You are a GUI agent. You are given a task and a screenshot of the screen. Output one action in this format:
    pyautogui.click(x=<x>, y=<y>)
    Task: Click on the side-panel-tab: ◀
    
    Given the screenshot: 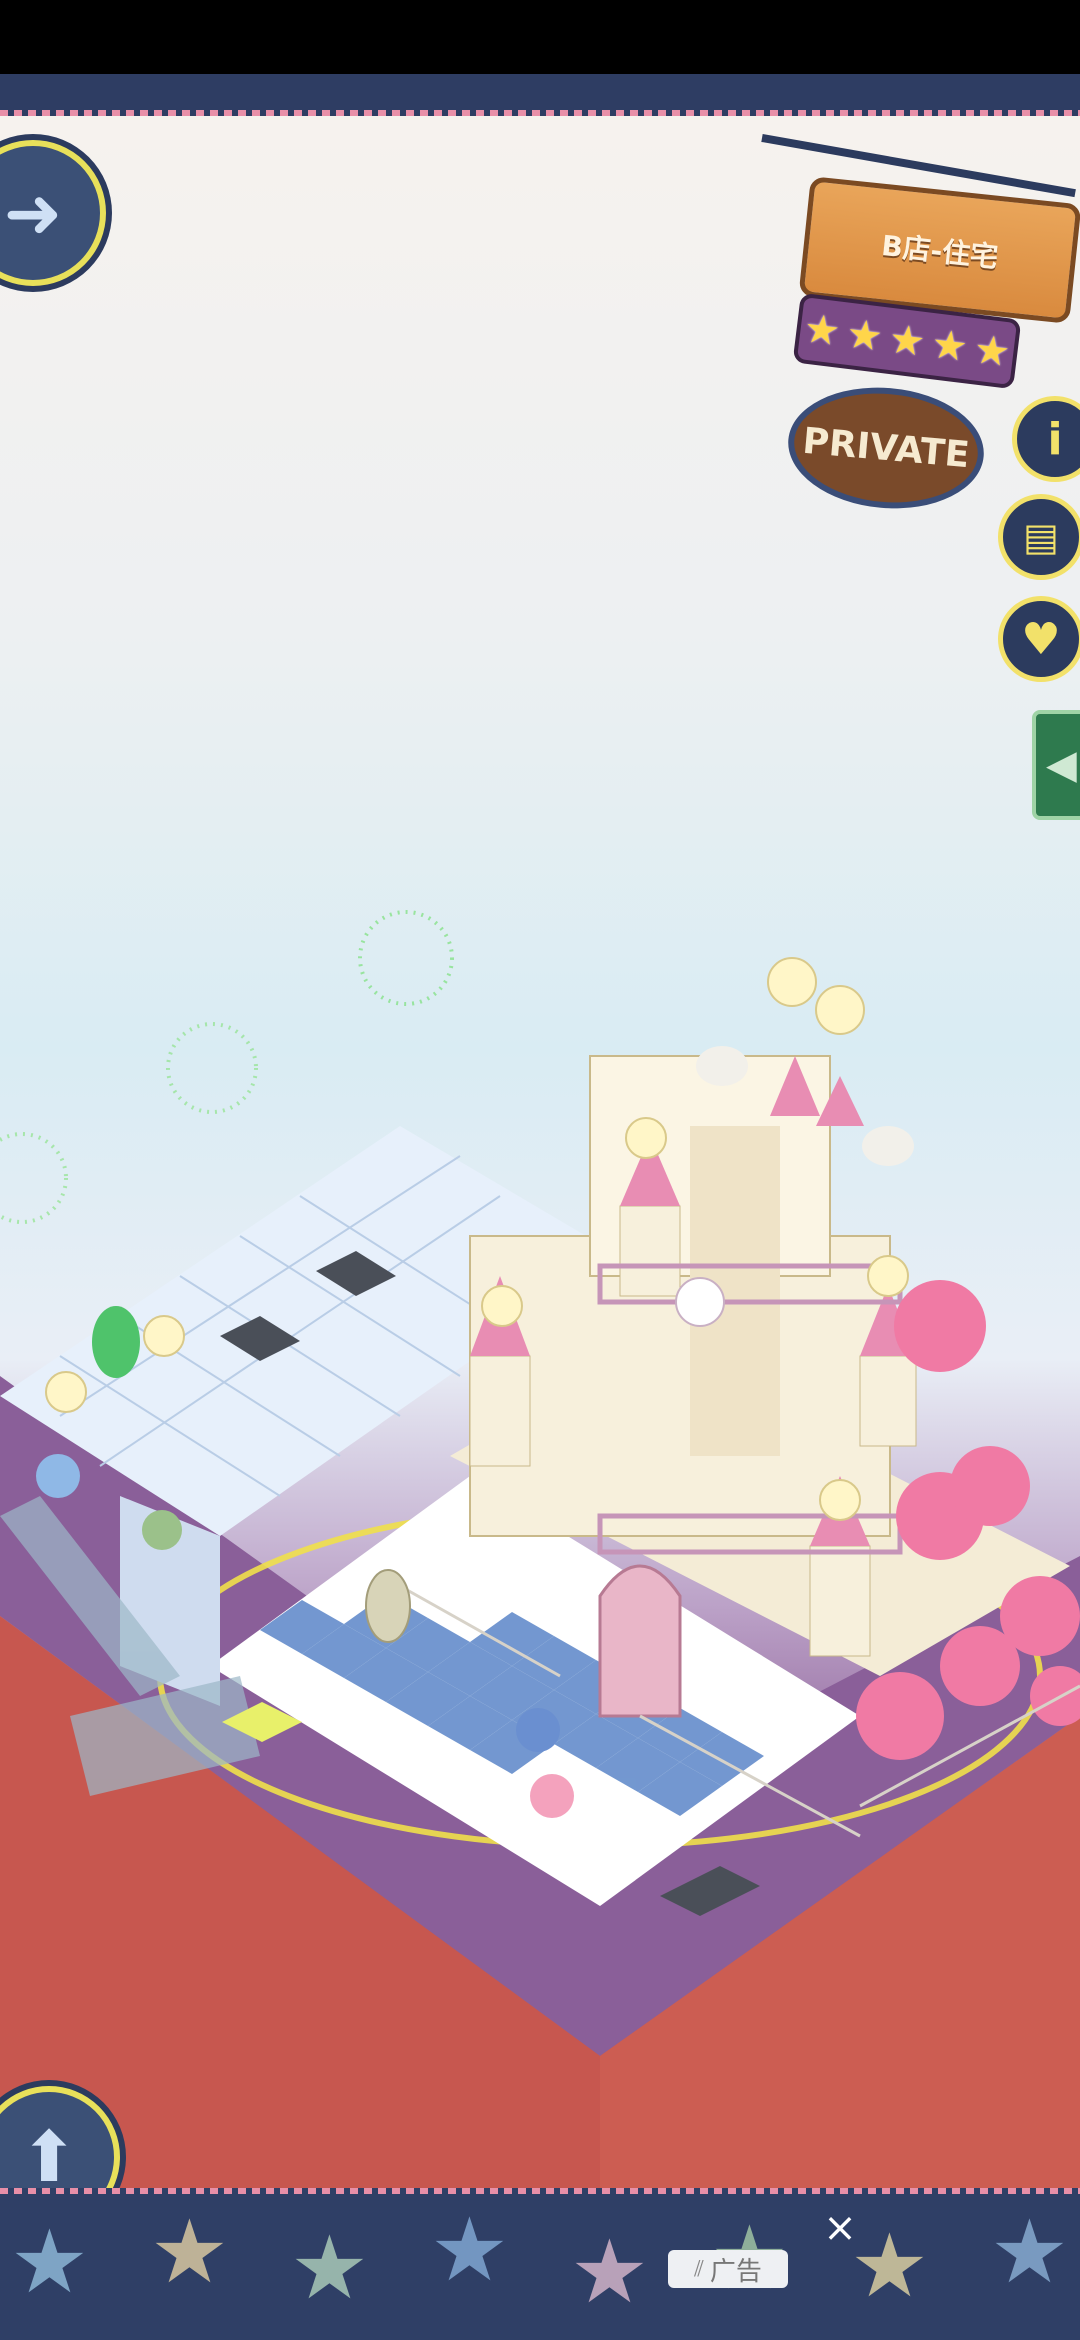 What is the action you would take?
    pyautogui.click(x=1056, y=765)
    